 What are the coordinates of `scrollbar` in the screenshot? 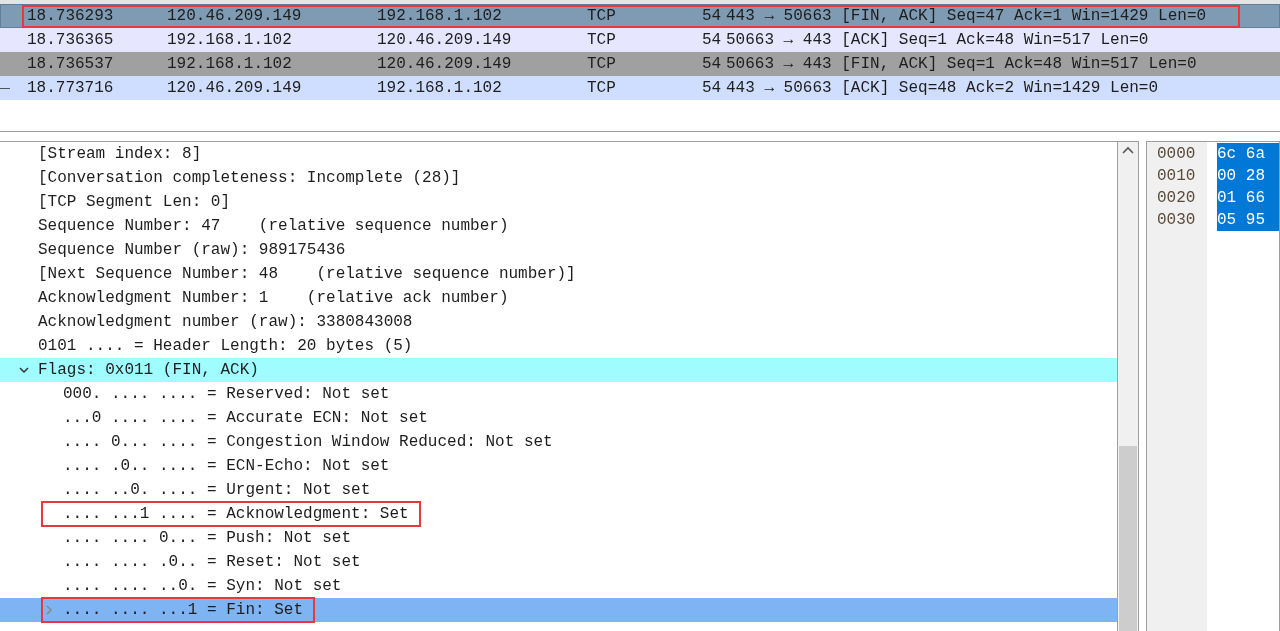 It's located at (1128, 386).